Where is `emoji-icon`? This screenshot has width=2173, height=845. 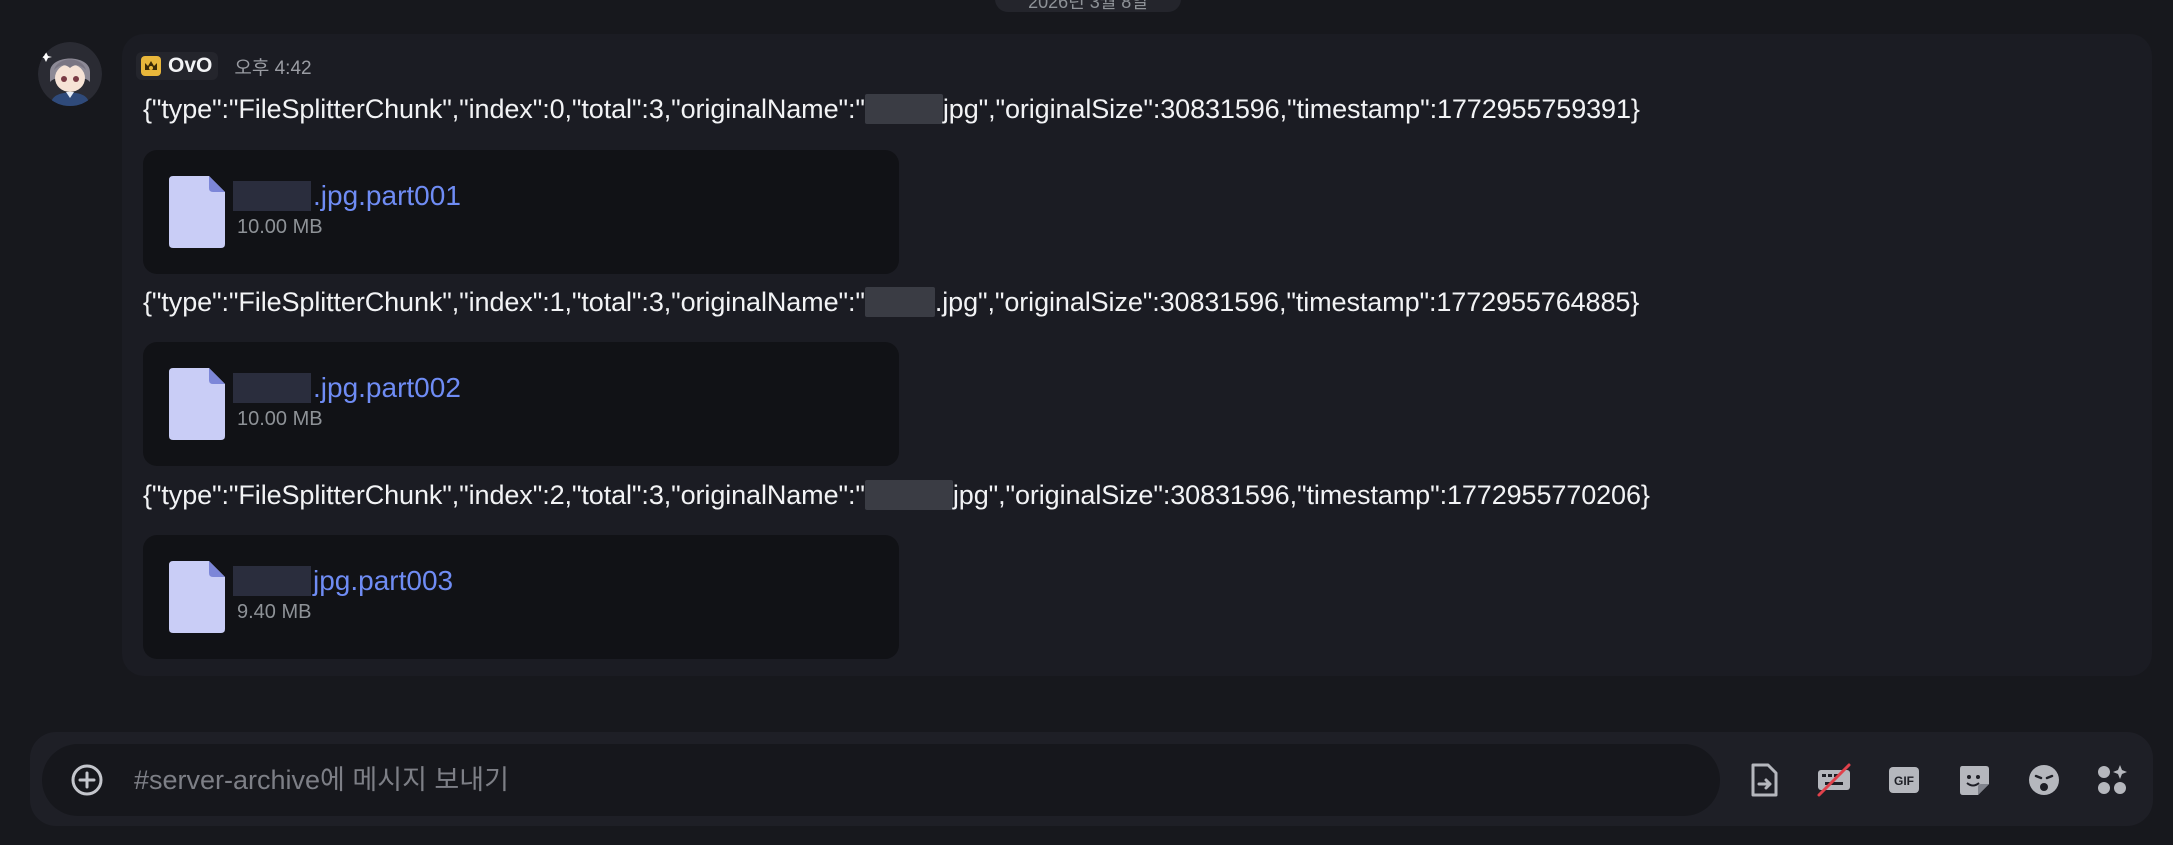 emoji-icon is located at coordinates (2044, 780).